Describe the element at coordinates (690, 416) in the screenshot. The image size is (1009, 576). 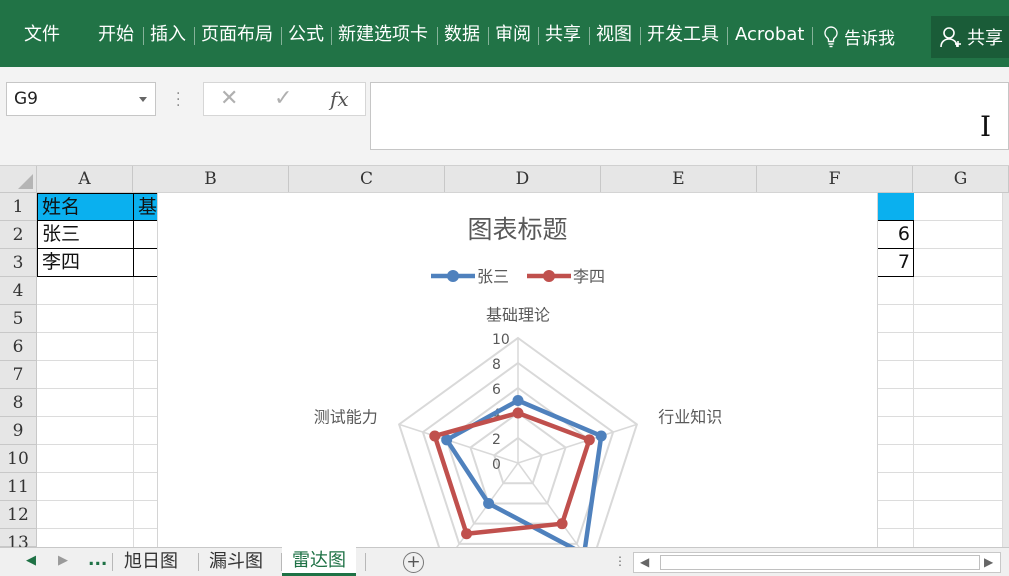
I see `radar-category-label: 行业知识` at that location.